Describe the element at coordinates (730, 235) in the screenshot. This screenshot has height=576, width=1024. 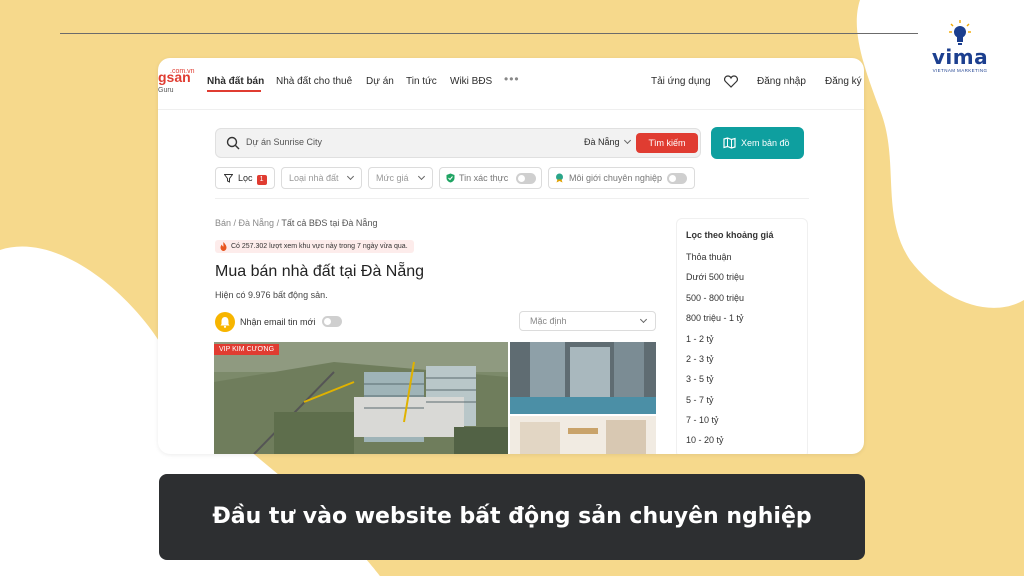
I see `price-range-title: Lọc theo khoảng giá` at that location.